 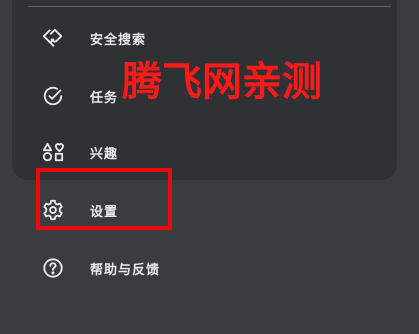 What do you see at coordinates (57, 152) in the screenshot?
I see `shapes-interests-icon` at bounding box center [57, 152].